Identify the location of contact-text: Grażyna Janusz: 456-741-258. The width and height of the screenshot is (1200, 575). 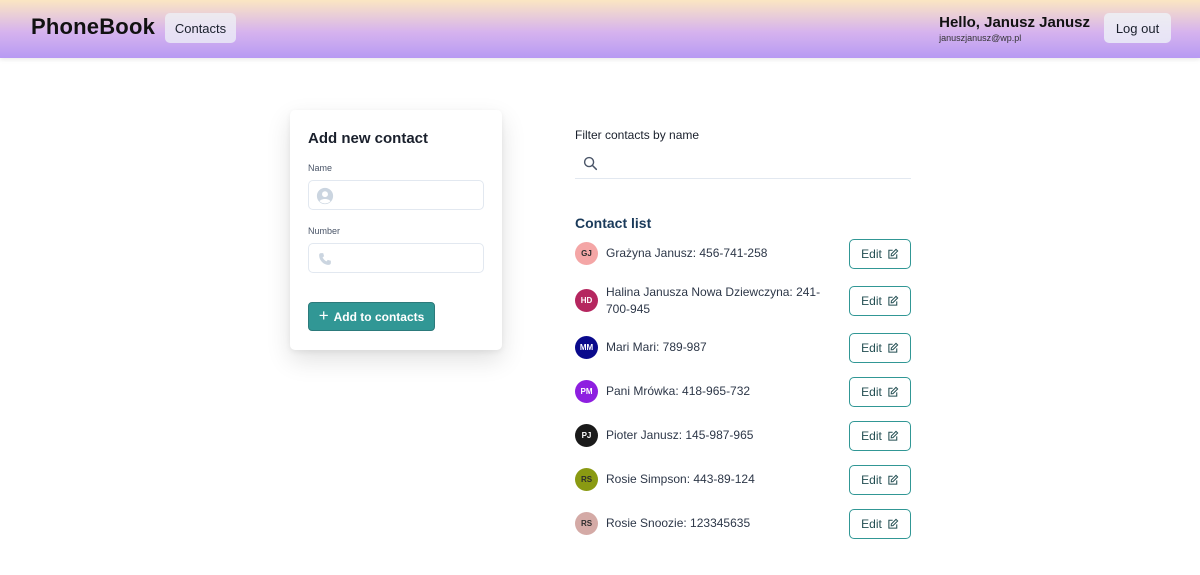
(687, 253).